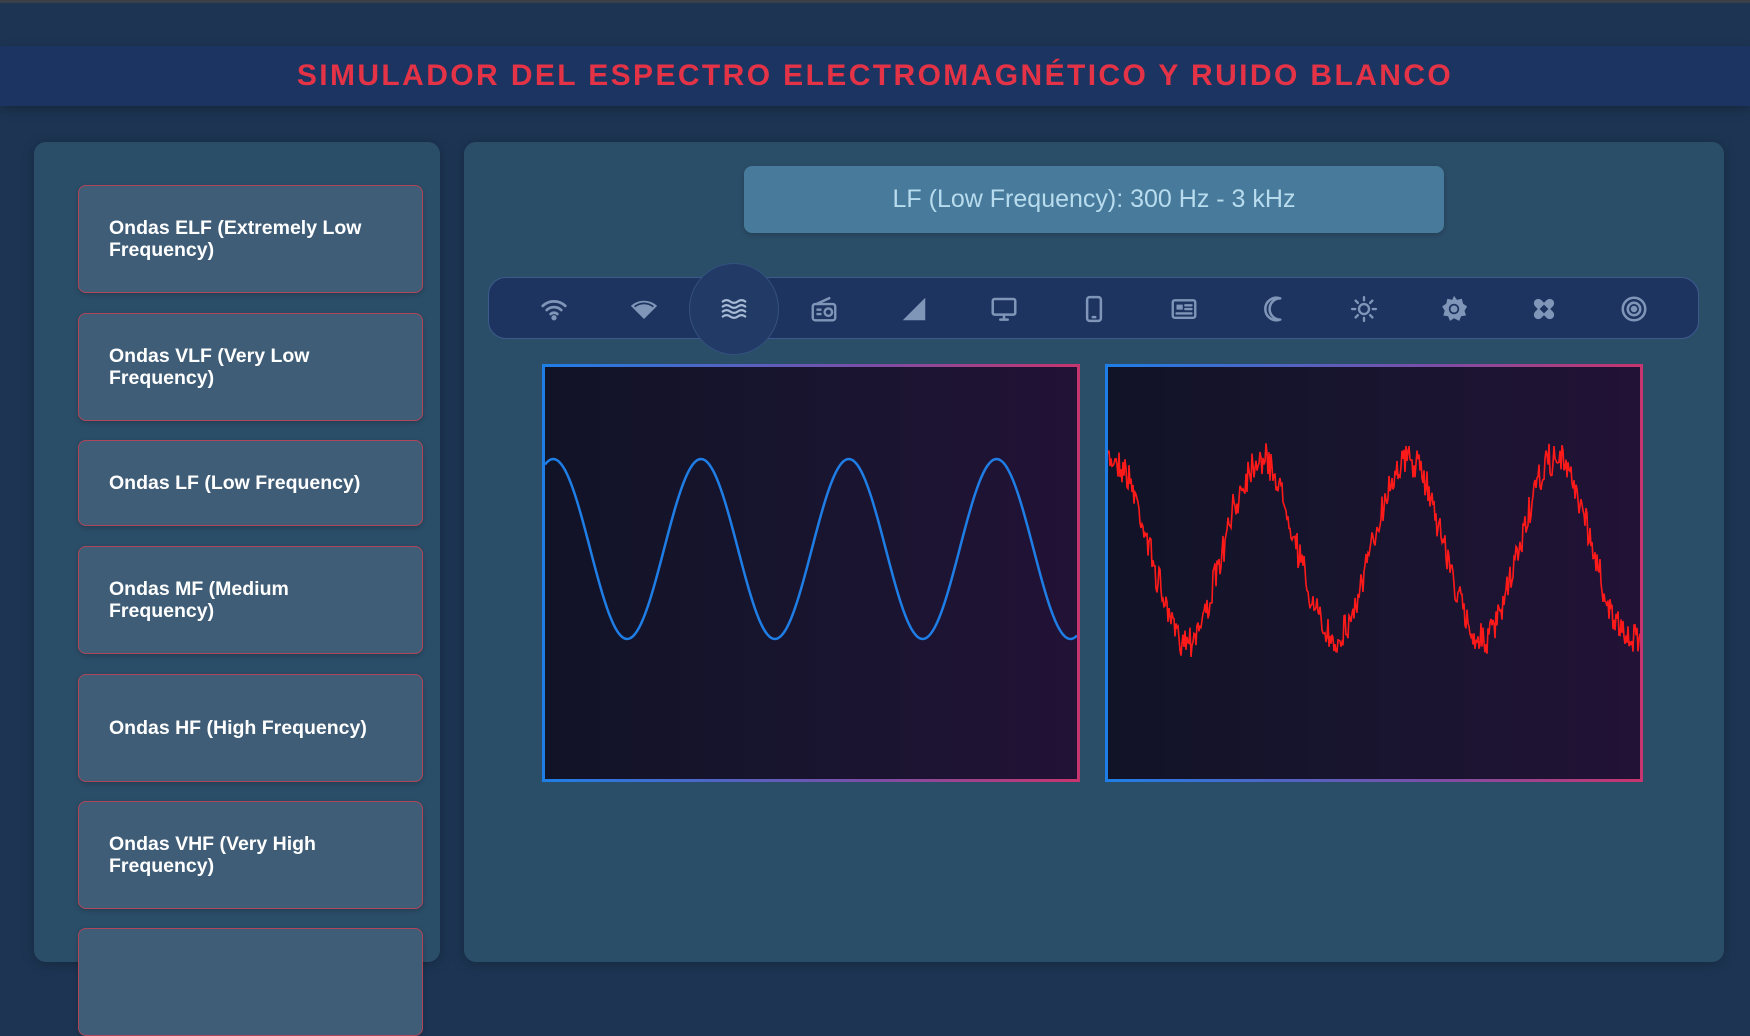 Image resolution: width=1750 pixels, height=1036 pixels. I want to click on spectrum-option-radio, so click(824, 309).